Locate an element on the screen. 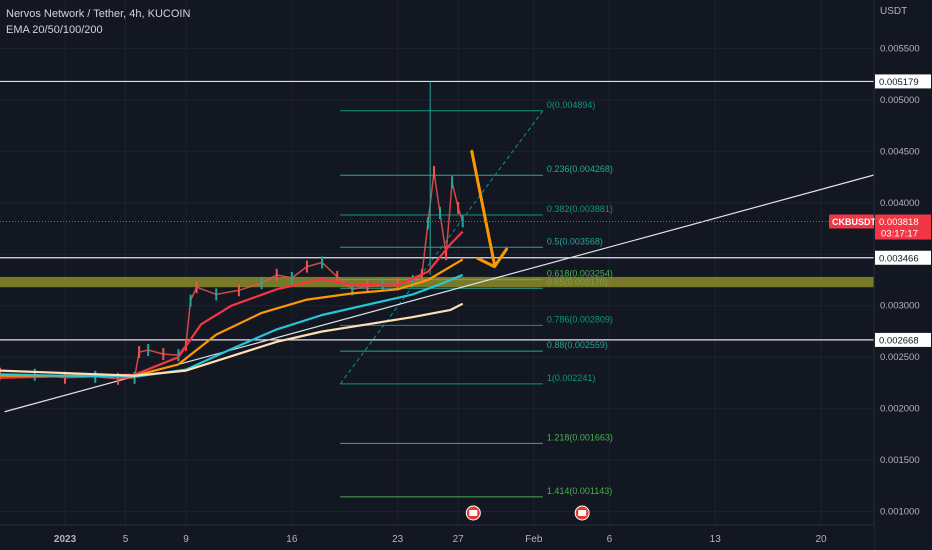 This screenshot has width=932, height=550. fib-level-label-10: 1.414(0.001143) is located at coordinates (579, 491).